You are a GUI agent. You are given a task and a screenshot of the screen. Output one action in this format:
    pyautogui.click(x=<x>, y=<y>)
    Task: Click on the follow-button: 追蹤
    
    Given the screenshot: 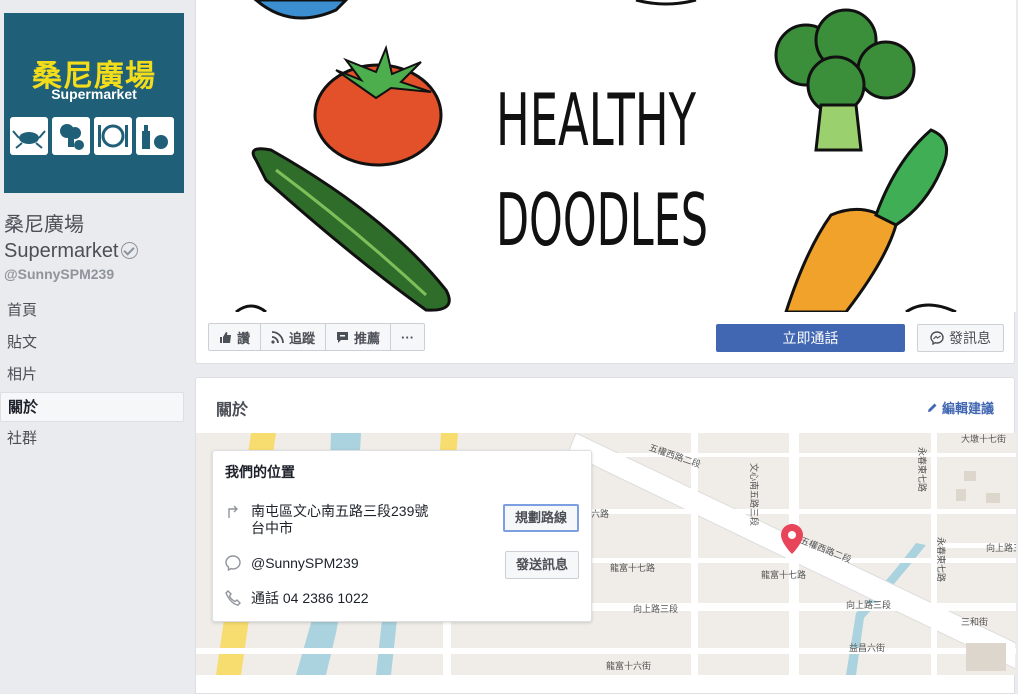 What is the action you would take?
    pyautogui.click(x=294, y=337)
    